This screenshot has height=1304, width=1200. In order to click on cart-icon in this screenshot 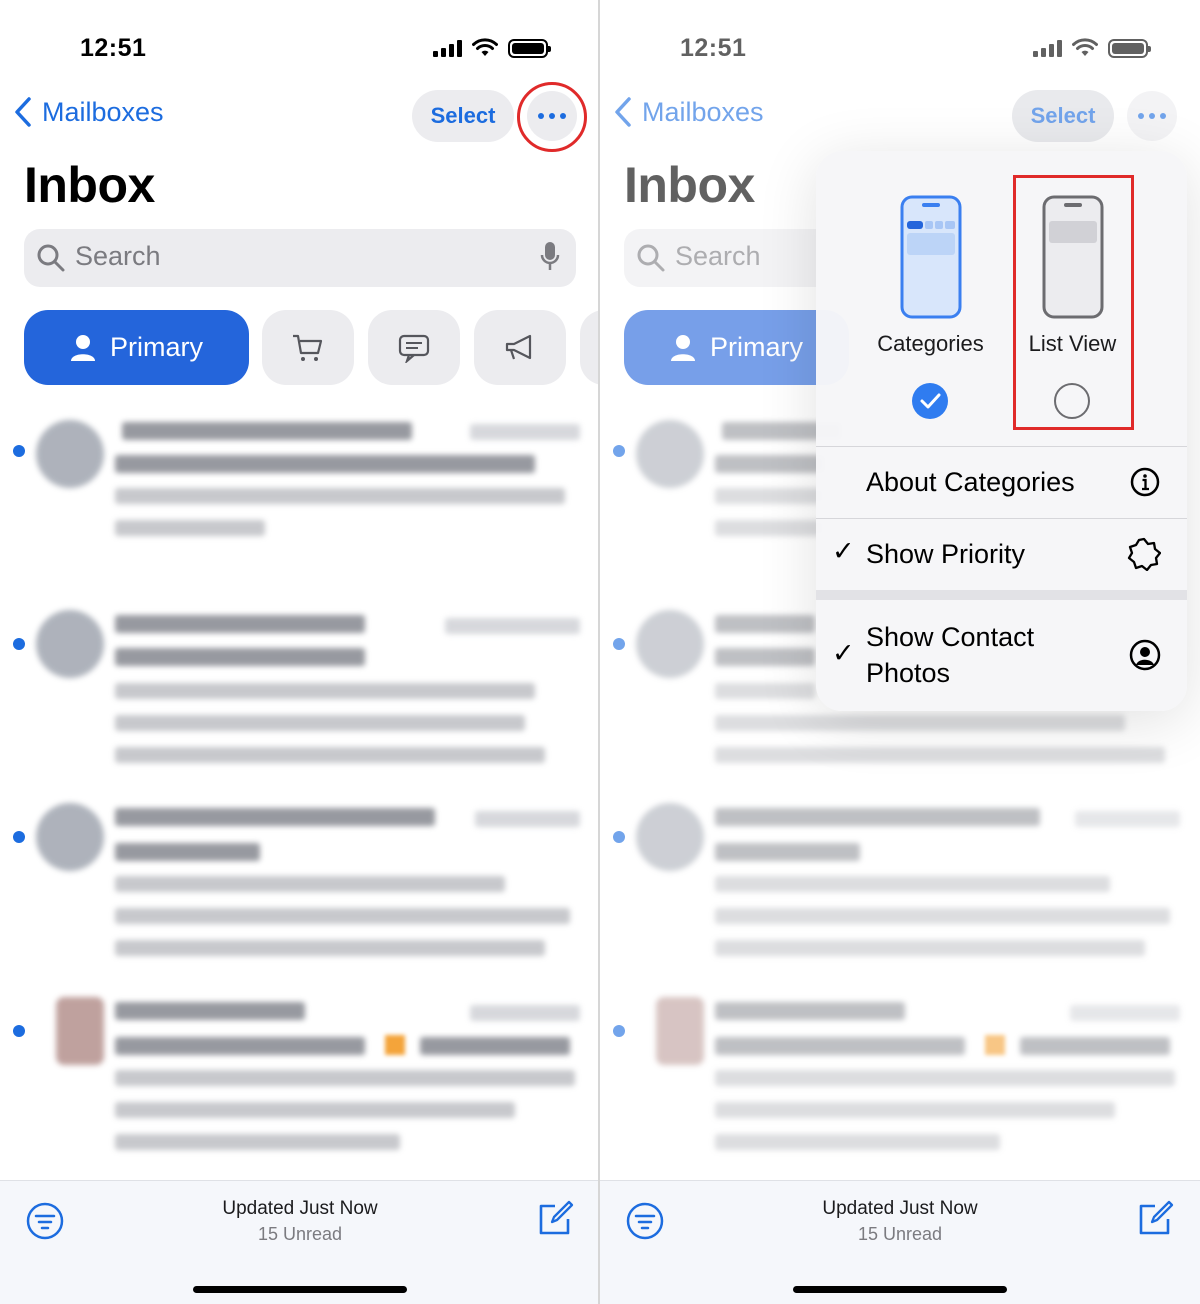, I will do `click(308, 347)`.